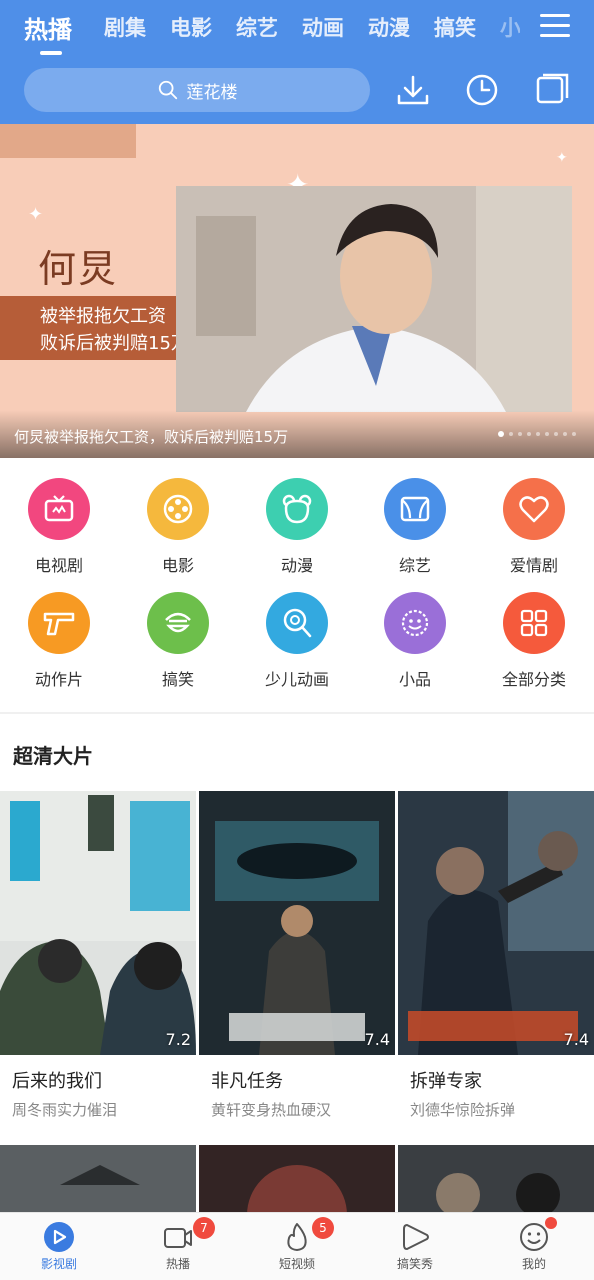  I want to click on channel-tabs: 热播 剧集 电影 综艺 动画 动漫 搞笑 小, so click(260, 30).